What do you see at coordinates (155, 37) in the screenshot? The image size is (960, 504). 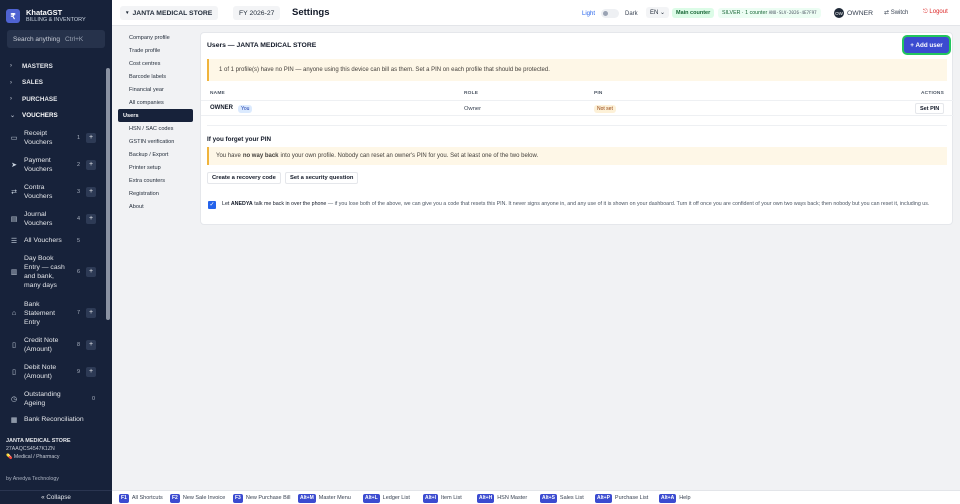 I see `settings-nav-company-profile: Company profile` at bounding box center [155, 37].